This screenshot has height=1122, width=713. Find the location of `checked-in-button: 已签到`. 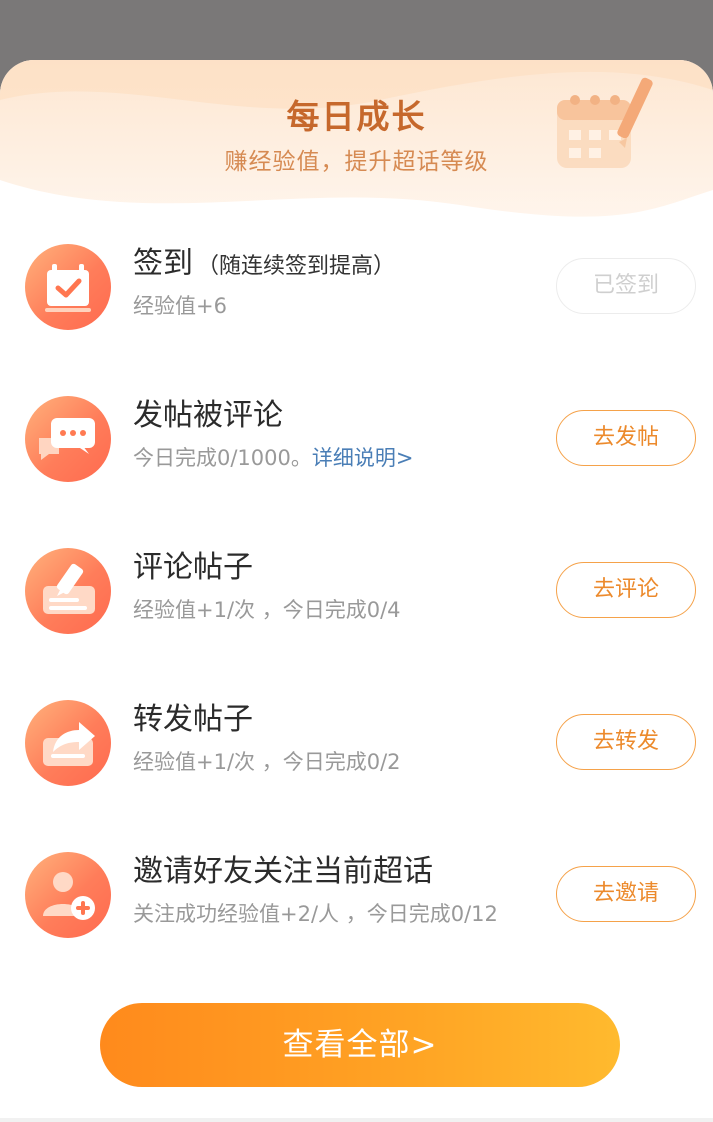

checked-in-button: 已签到 is located at coordinates (626, 286).